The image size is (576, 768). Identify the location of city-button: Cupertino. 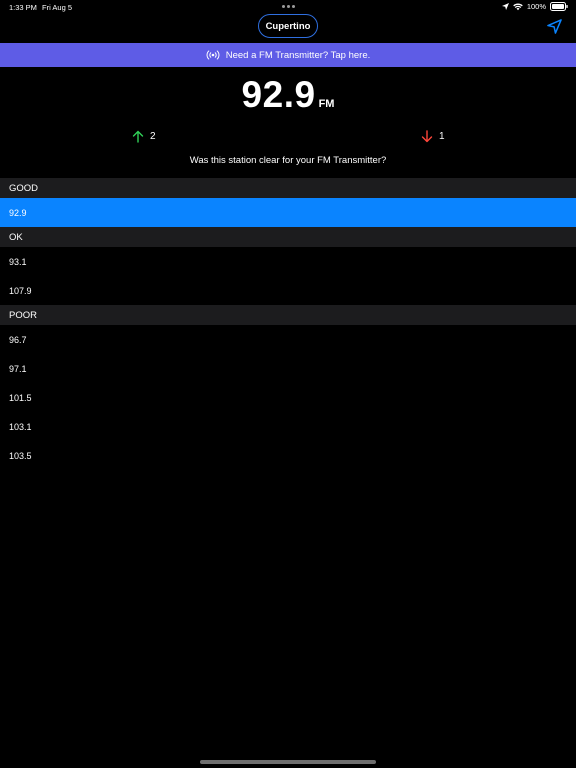
(288, 26).